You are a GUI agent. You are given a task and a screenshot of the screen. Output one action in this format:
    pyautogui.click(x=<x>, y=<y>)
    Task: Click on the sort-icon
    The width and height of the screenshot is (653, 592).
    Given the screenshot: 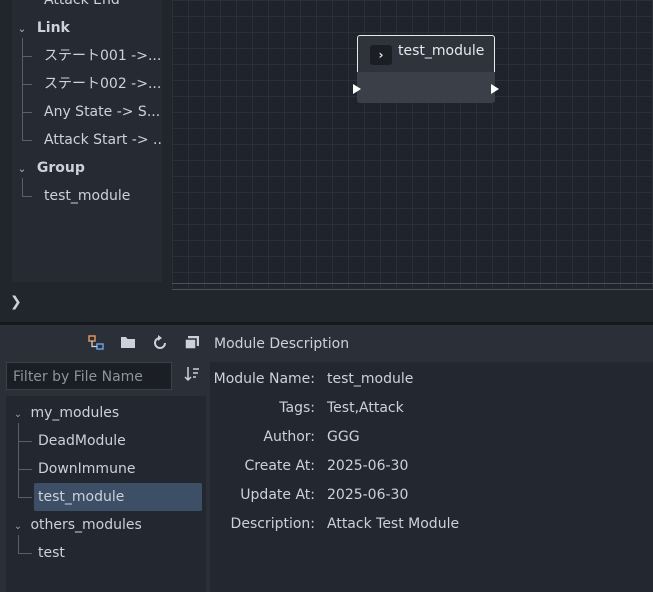 What is the action you would take?
    pyautogui.click(x=192, y=376)
    